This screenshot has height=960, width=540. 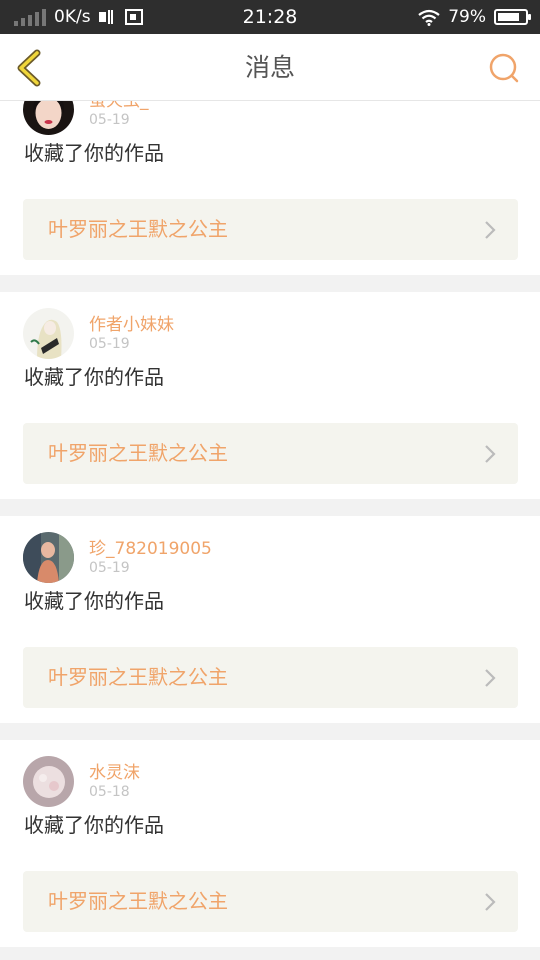 What do you see at coordinates (467, 17) in the screenshot?
I see `battery-percent: 79%` at bounding box center [467, 17].